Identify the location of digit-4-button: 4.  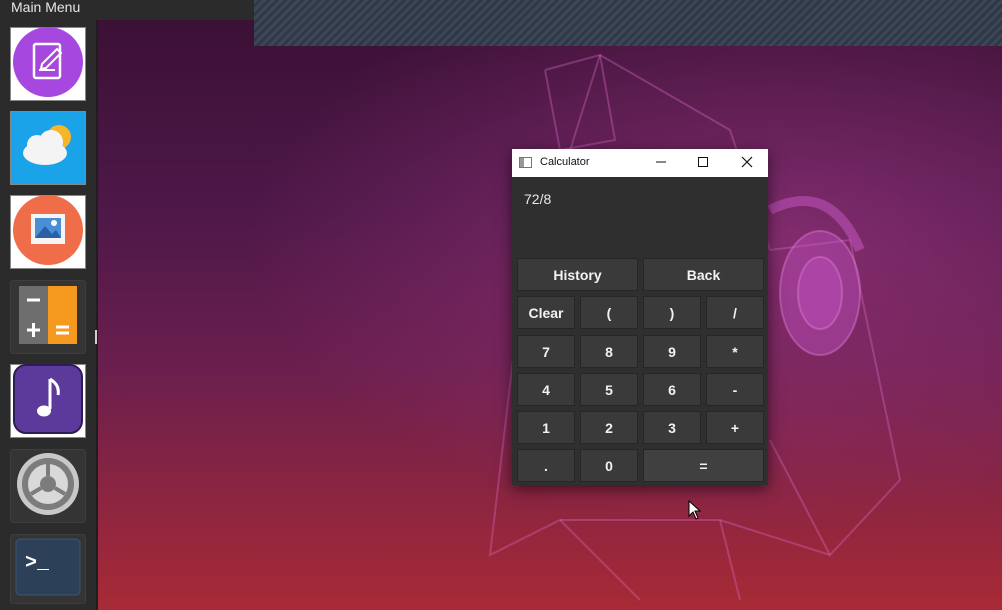
(546, 389).